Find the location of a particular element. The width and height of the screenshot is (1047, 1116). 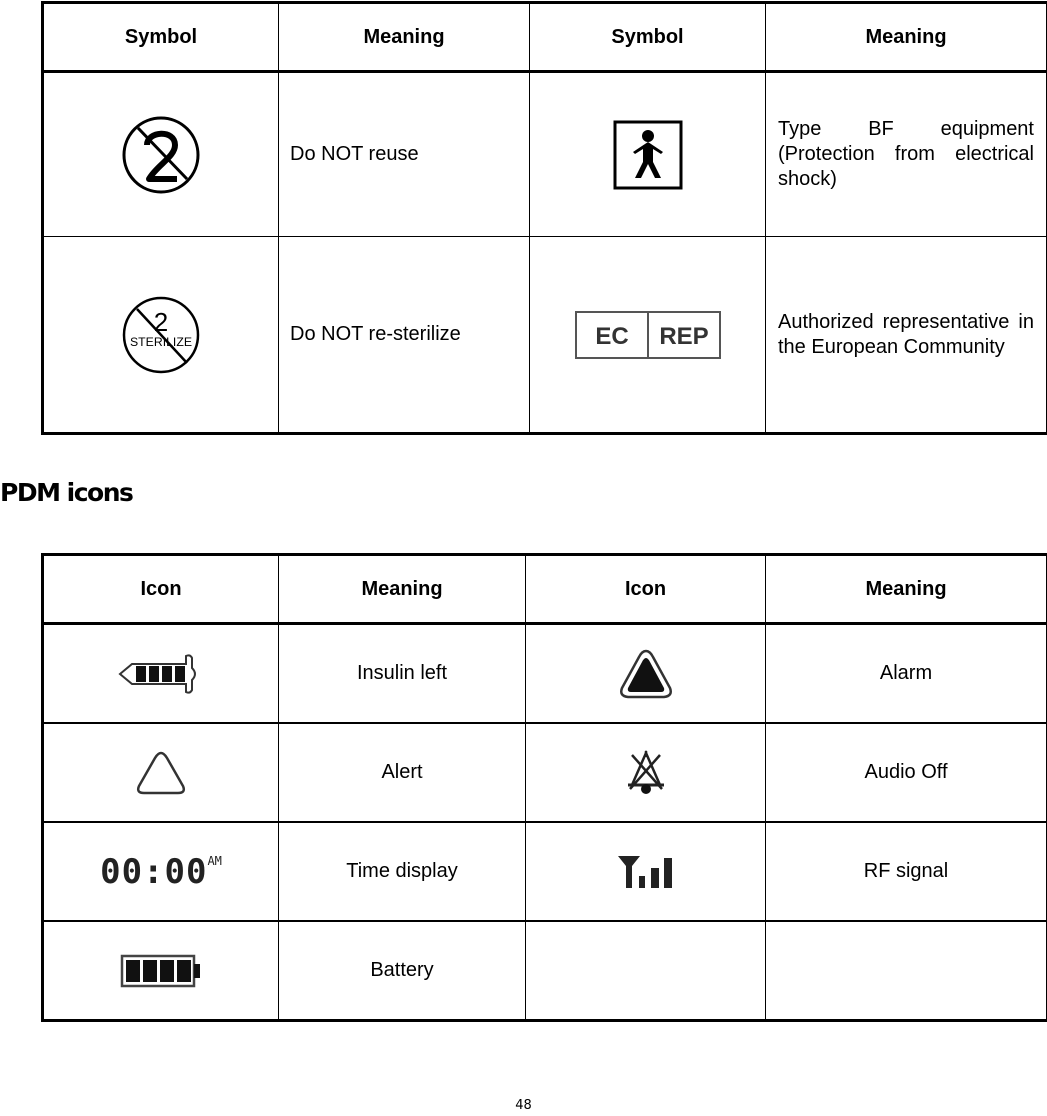

meaning-cell: Battery is located at coordinates (402, 970).